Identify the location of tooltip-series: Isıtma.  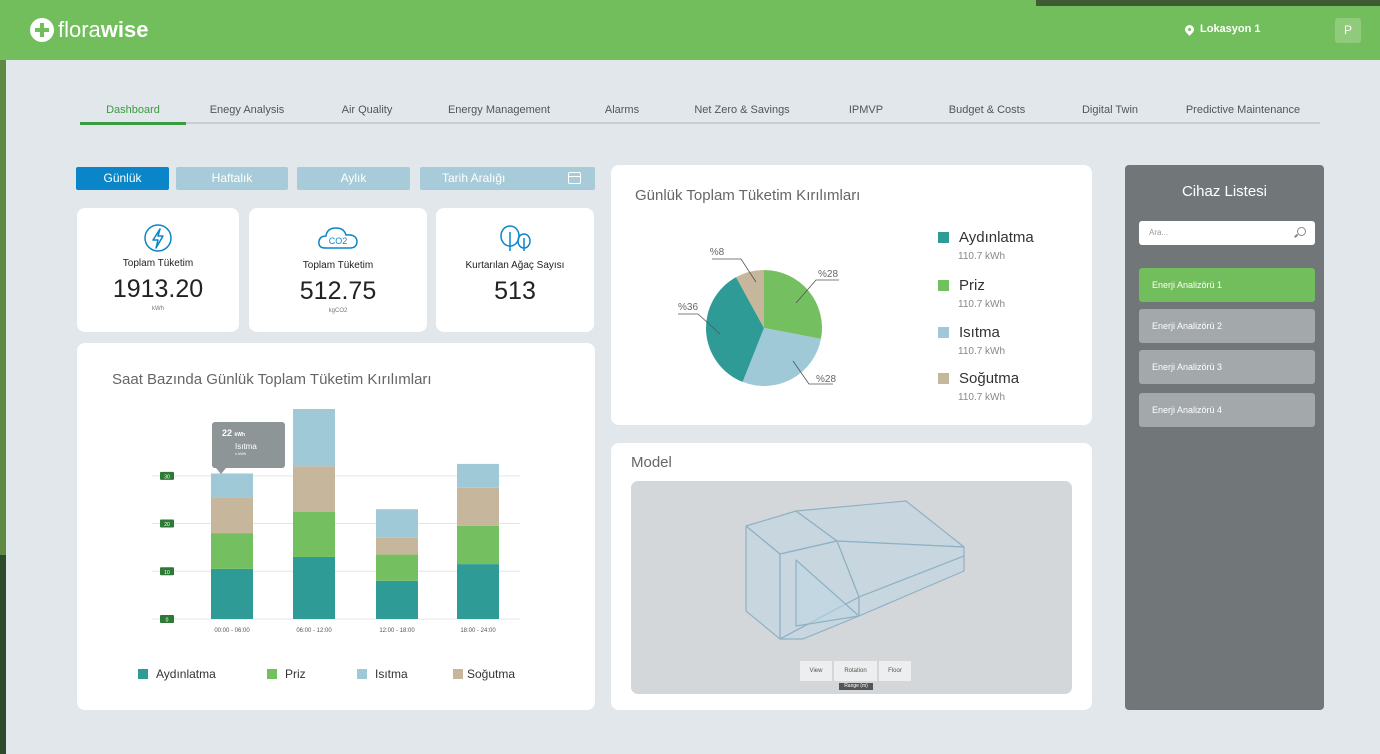
(246, 446).